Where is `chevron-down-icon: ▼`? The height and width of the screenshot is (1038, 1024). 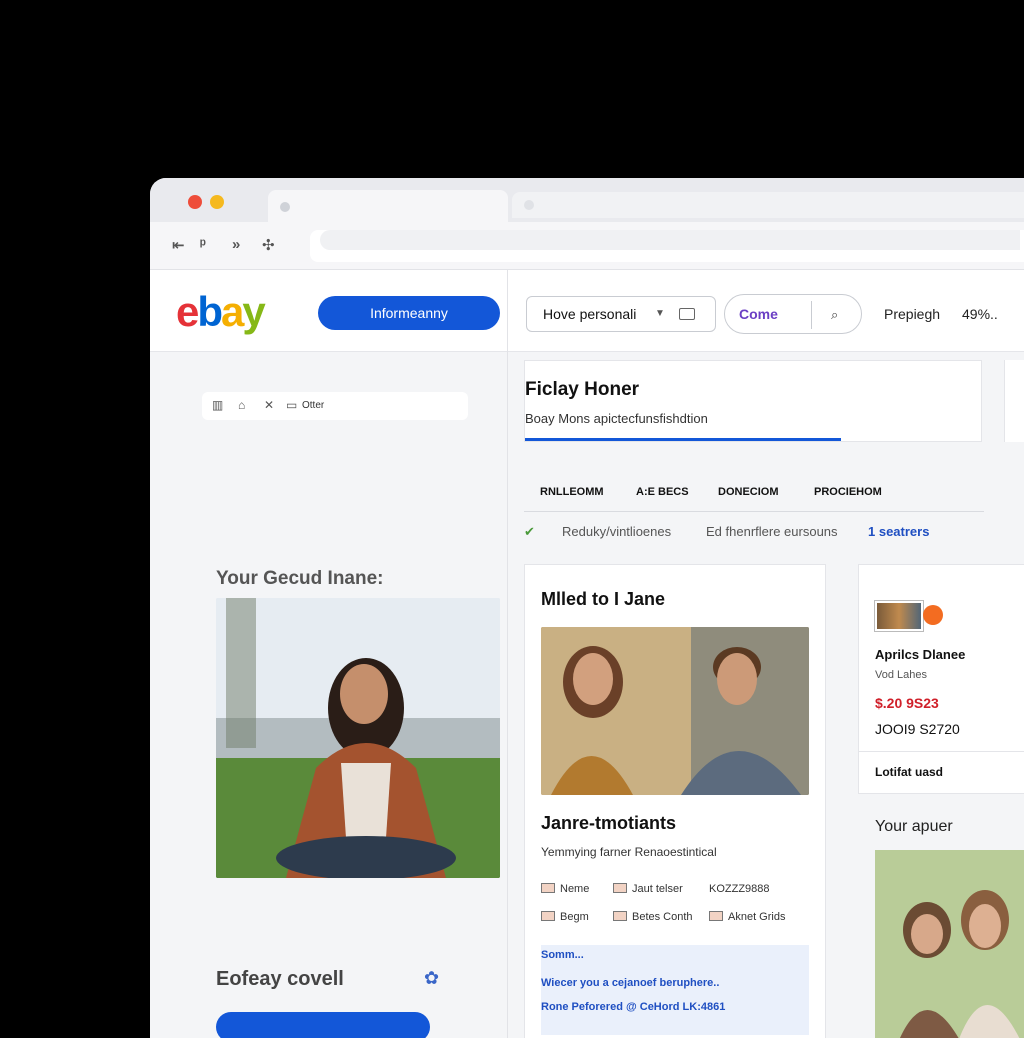 chevron-down-icon: ▼ is located at coordinates (660, 313).